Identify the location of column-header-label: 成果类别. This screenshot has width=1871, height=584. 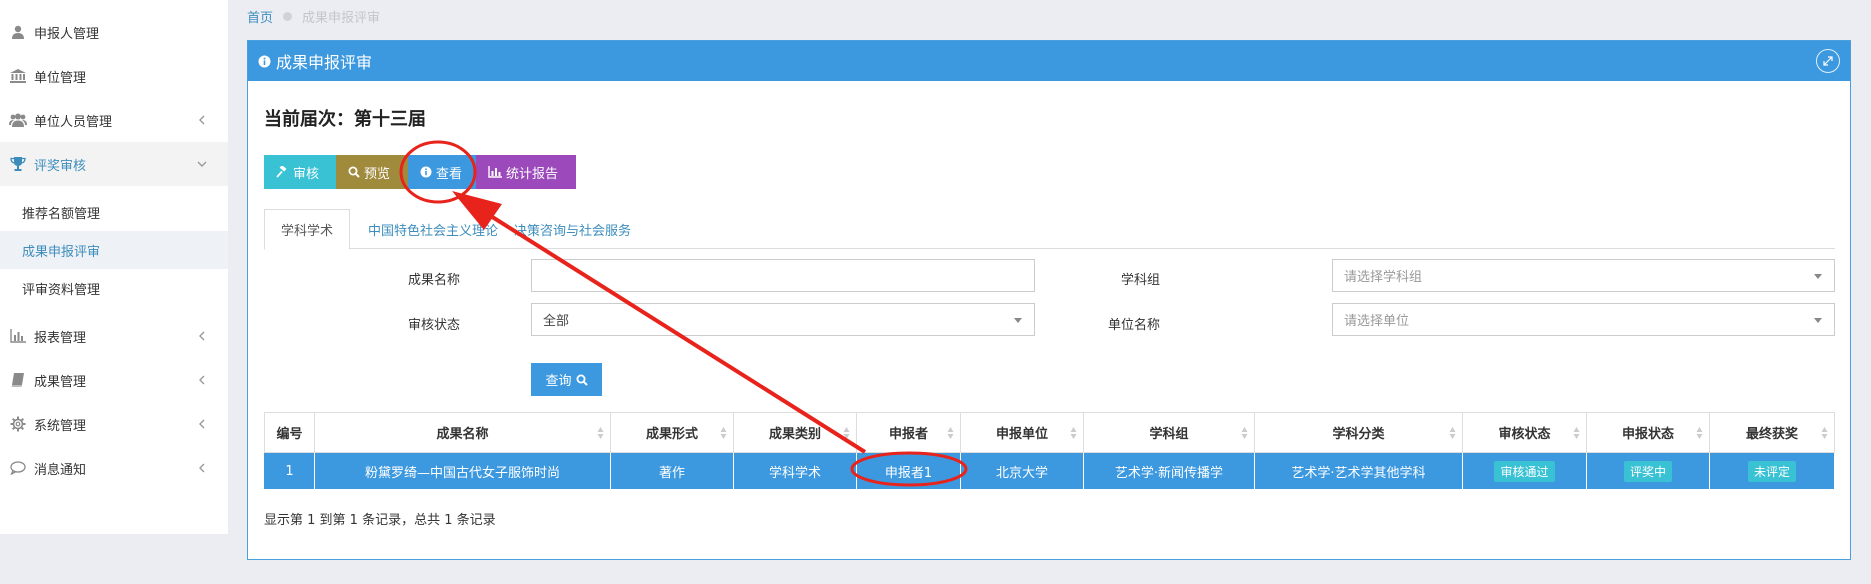
(794, 434).